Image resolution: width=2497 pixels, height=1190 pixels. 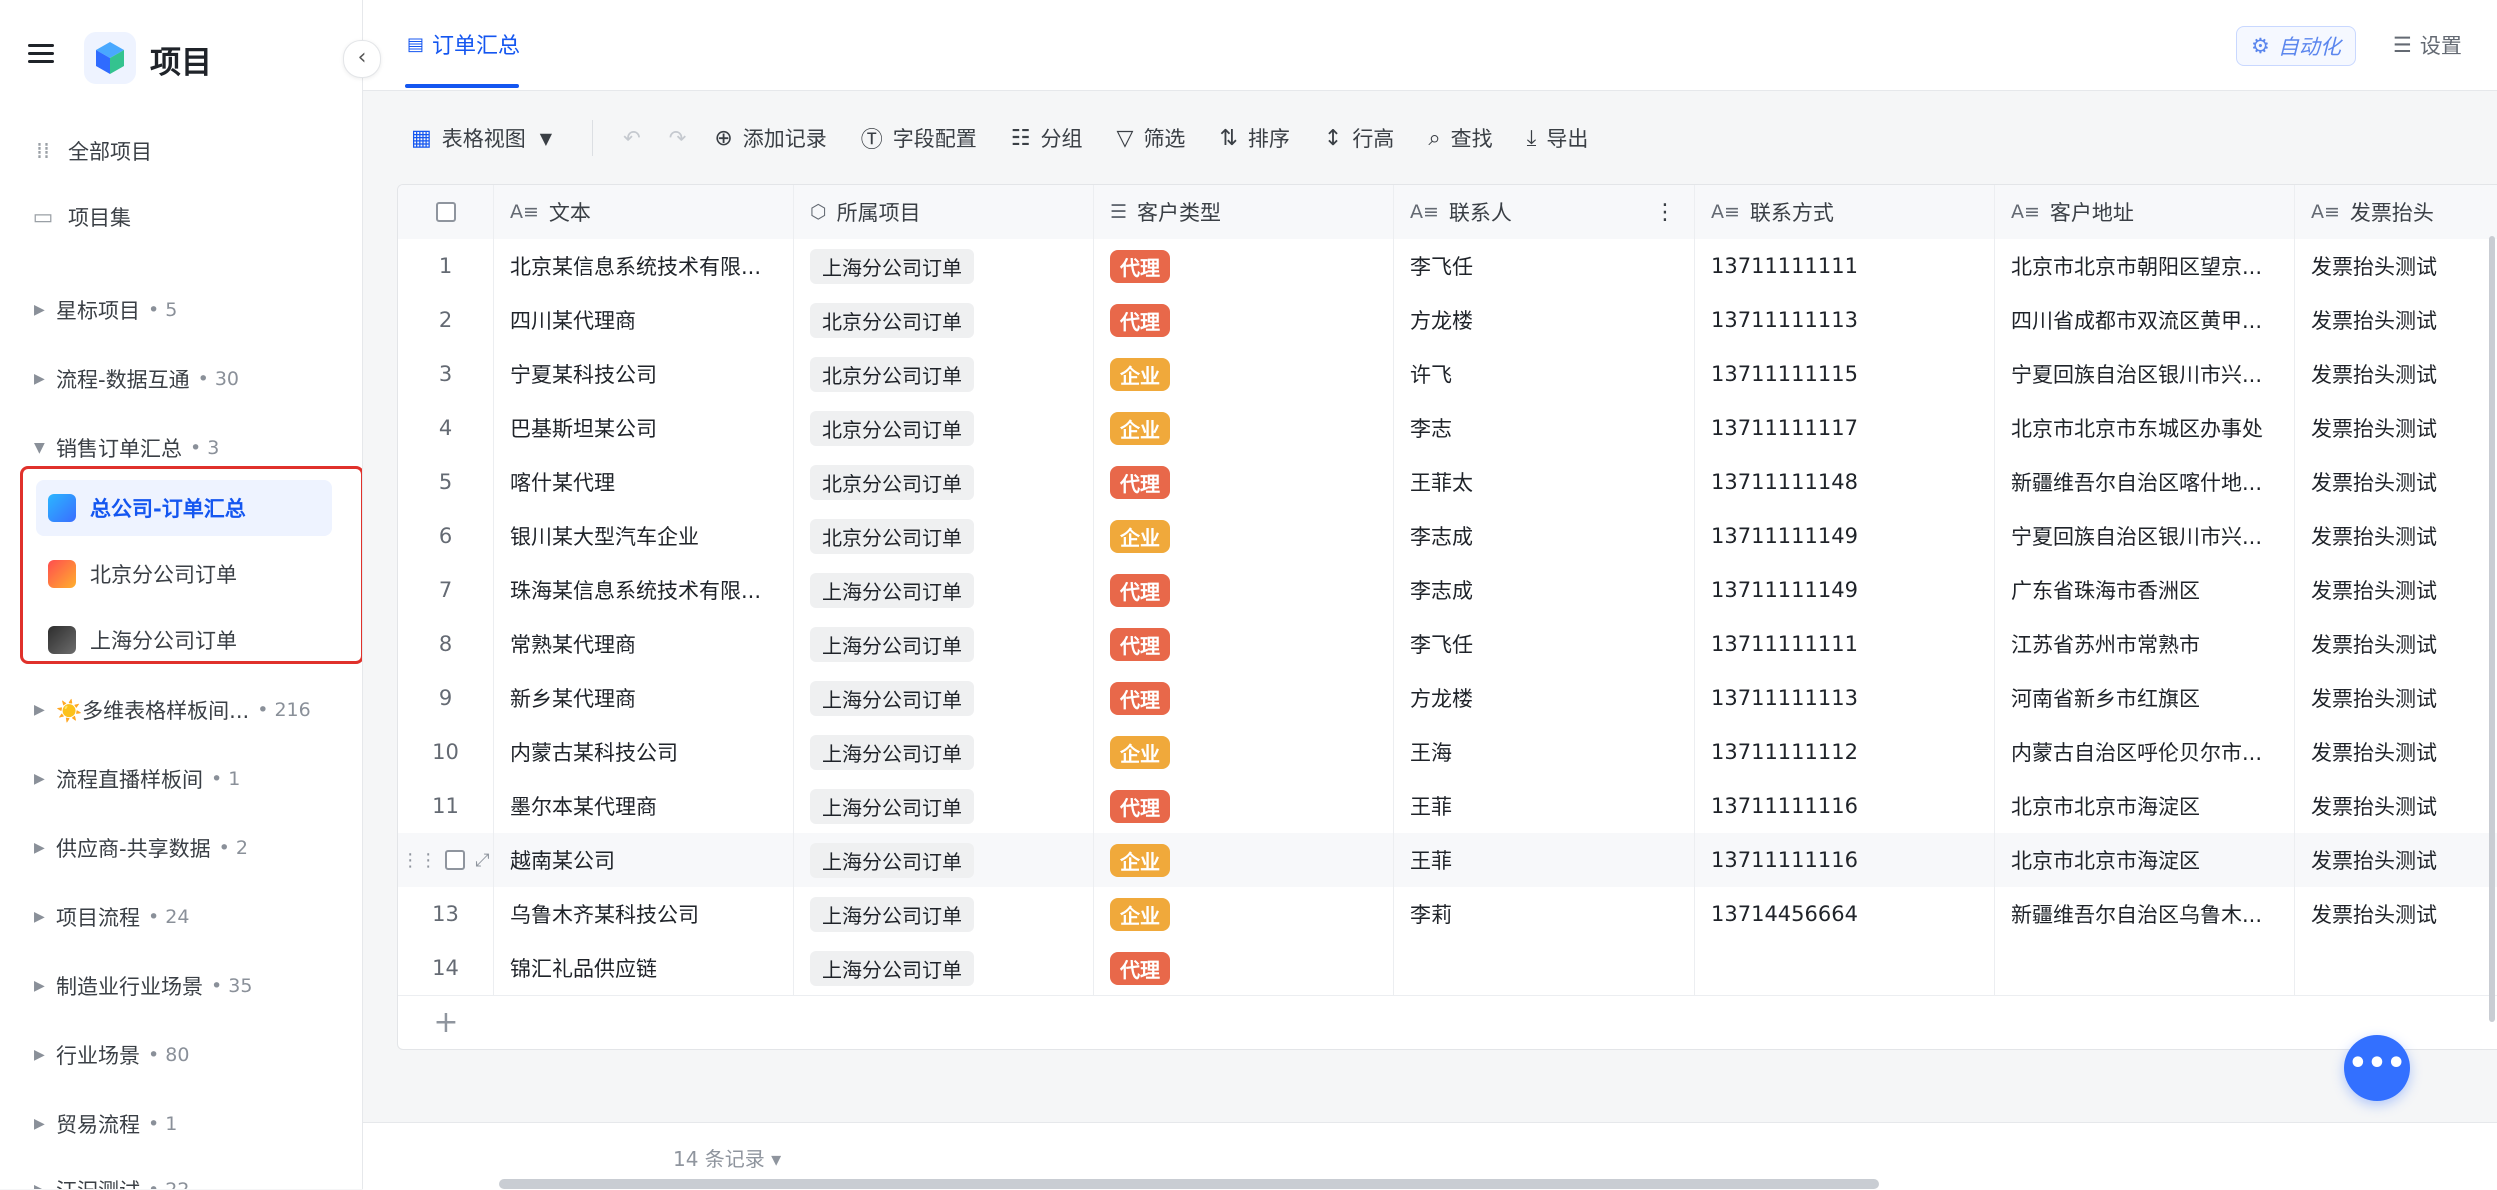 What do you see at coordinates (2492, 629) in the screenshot?
I see `vertical-scrollbar` at bounding box center [2492, 629].